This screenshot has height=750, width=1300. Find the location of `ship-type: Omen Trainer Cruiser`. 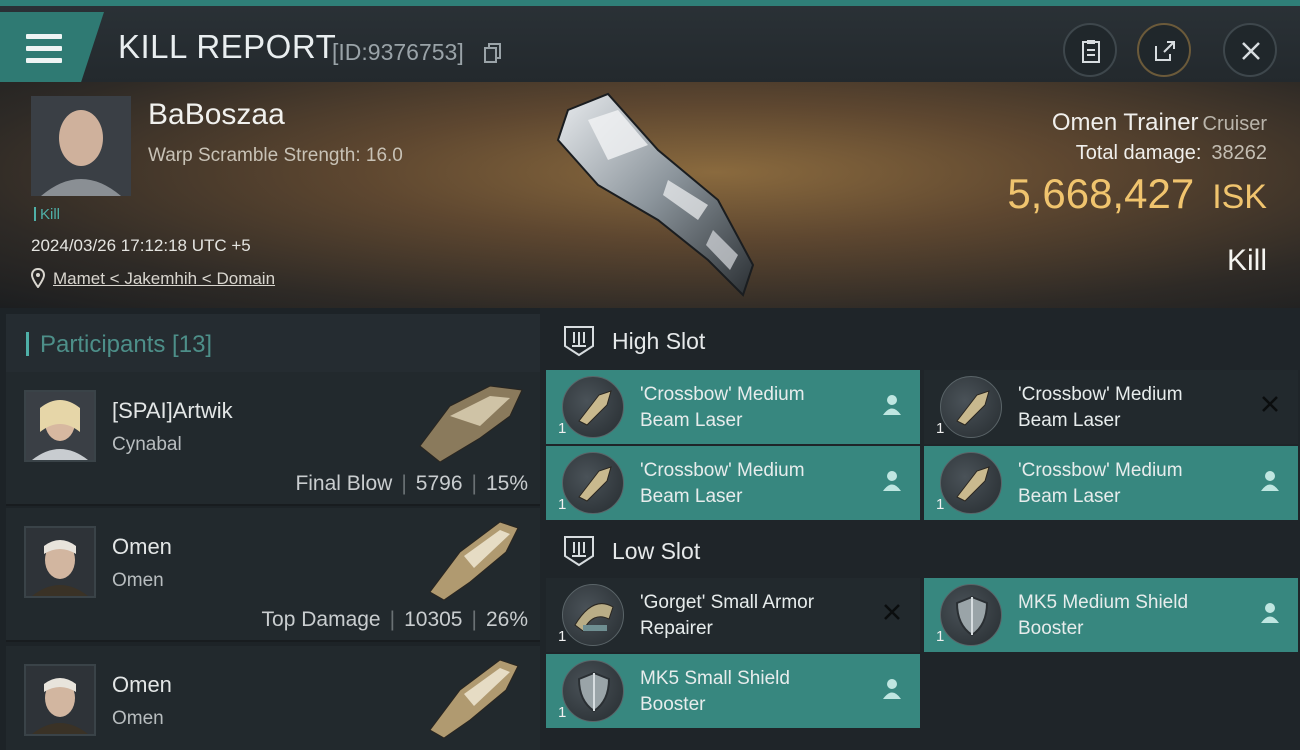

ship-type: Omen Trainer Cruiser is located at coordinates (1159, 123).